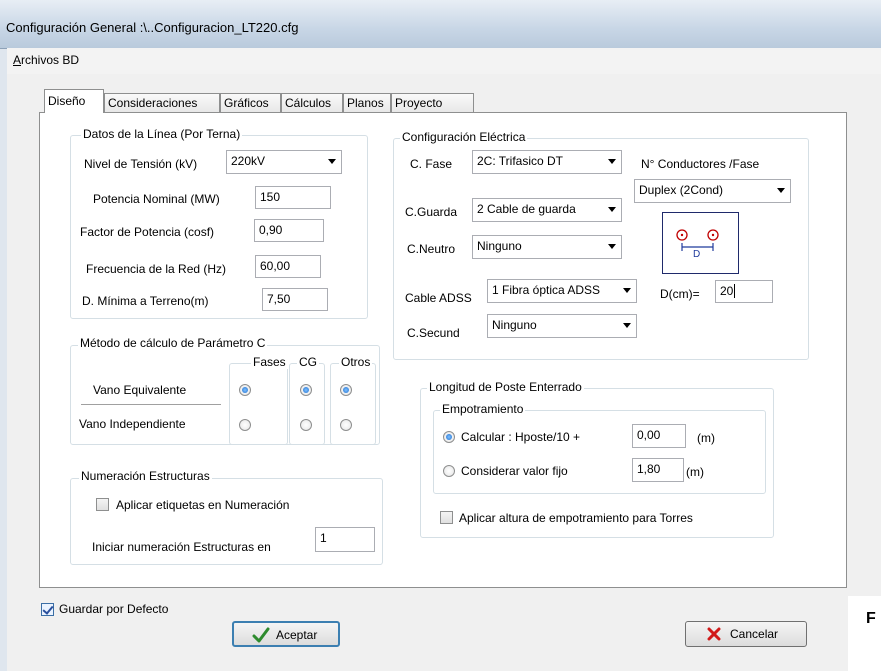 This screenshot has height=671, width=881. I want to click on group-title-numeracion: Numeración Estructuras, so click(145, 476).